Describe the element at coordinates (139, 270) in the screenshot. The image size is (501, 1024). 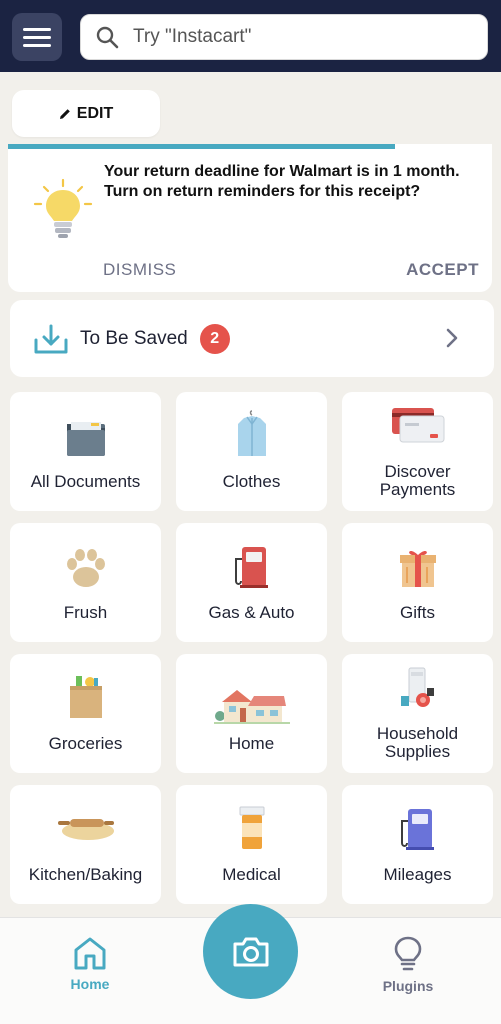
I see `dismiss-button: DISMISS` at that location.